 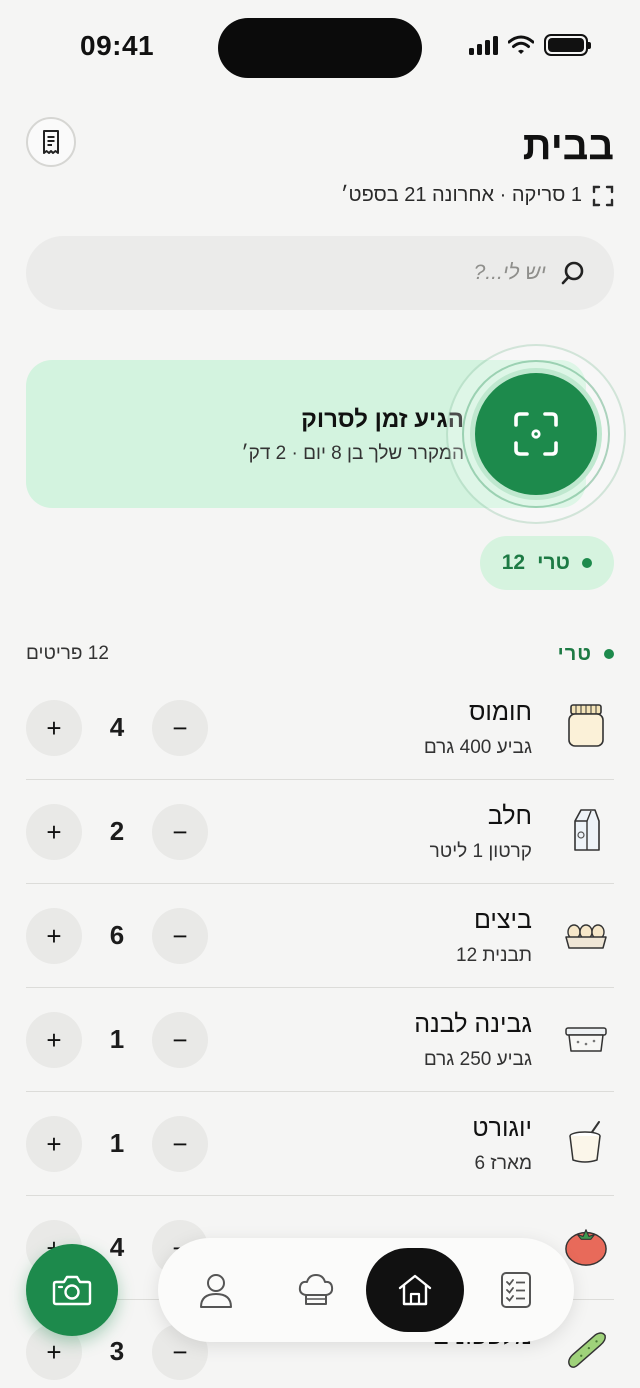 I want to click on checklist-icon, so click(x=516, y=1290).